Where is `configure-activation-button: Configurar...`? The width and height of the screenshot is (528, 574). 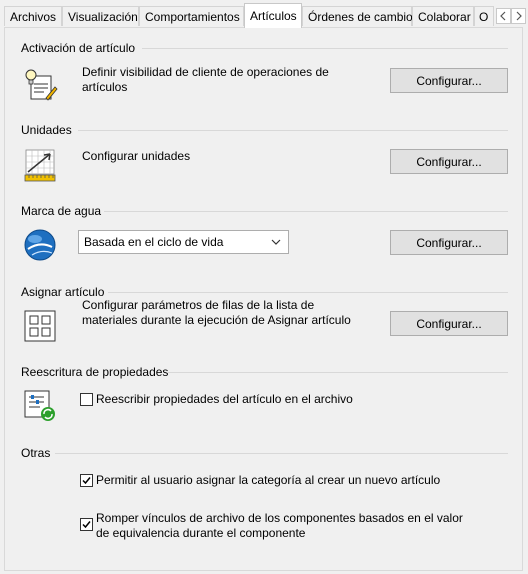 configure-activation-button: Configurar... is located at coordinates (449, 80).